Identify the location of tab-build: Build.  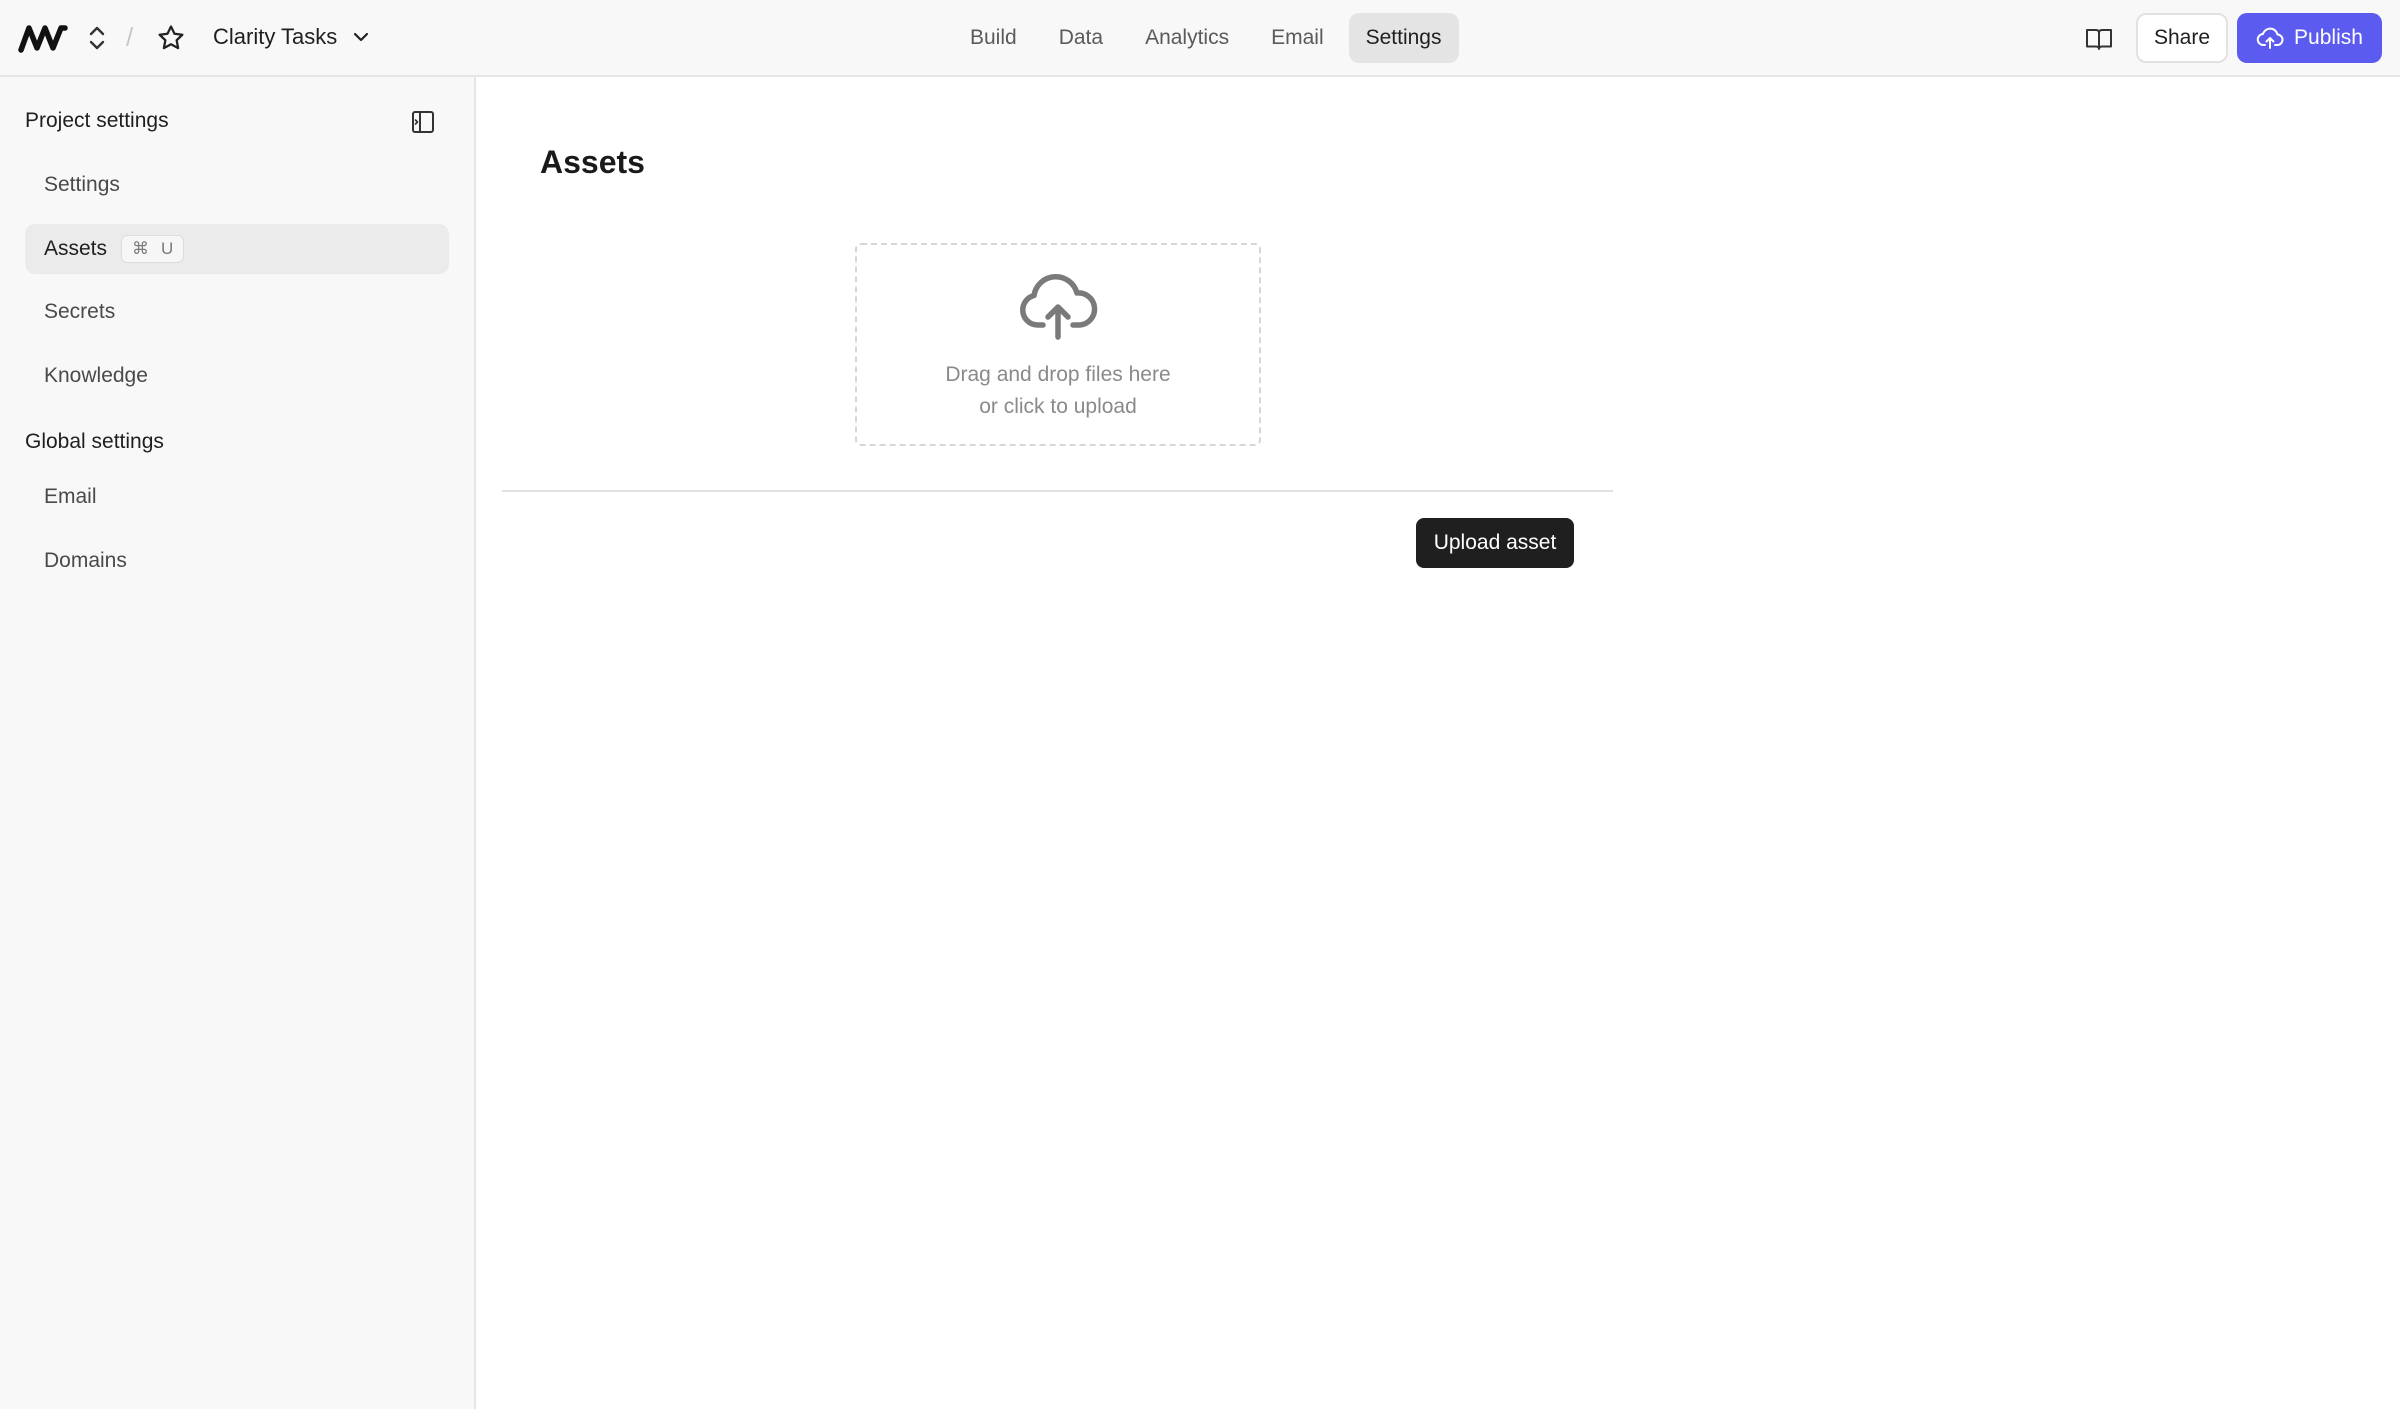
(993, 38).